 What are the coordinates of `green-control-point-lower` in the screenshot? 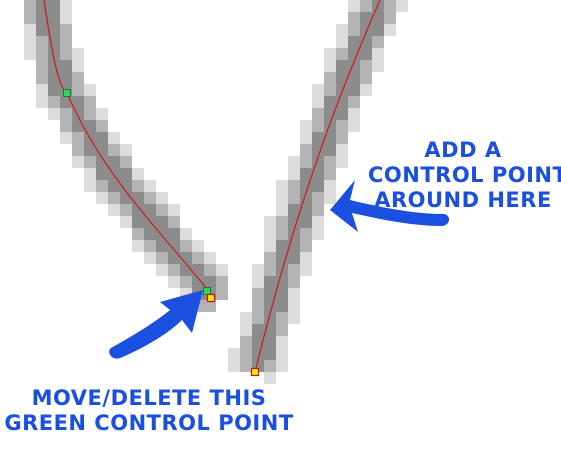 It's located at (207, 291).